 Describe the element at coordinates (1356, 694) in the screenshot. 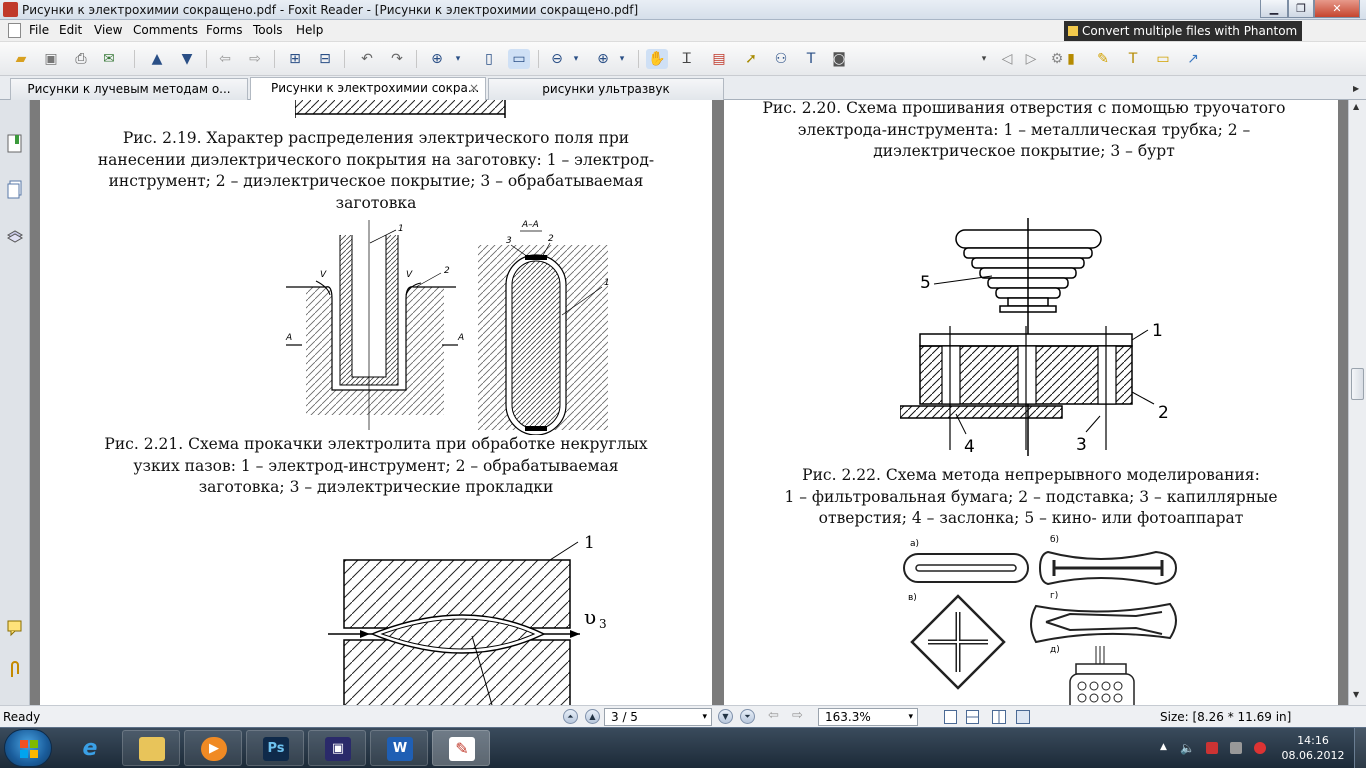

I see `scroll-down-icon: ▼` at that location.